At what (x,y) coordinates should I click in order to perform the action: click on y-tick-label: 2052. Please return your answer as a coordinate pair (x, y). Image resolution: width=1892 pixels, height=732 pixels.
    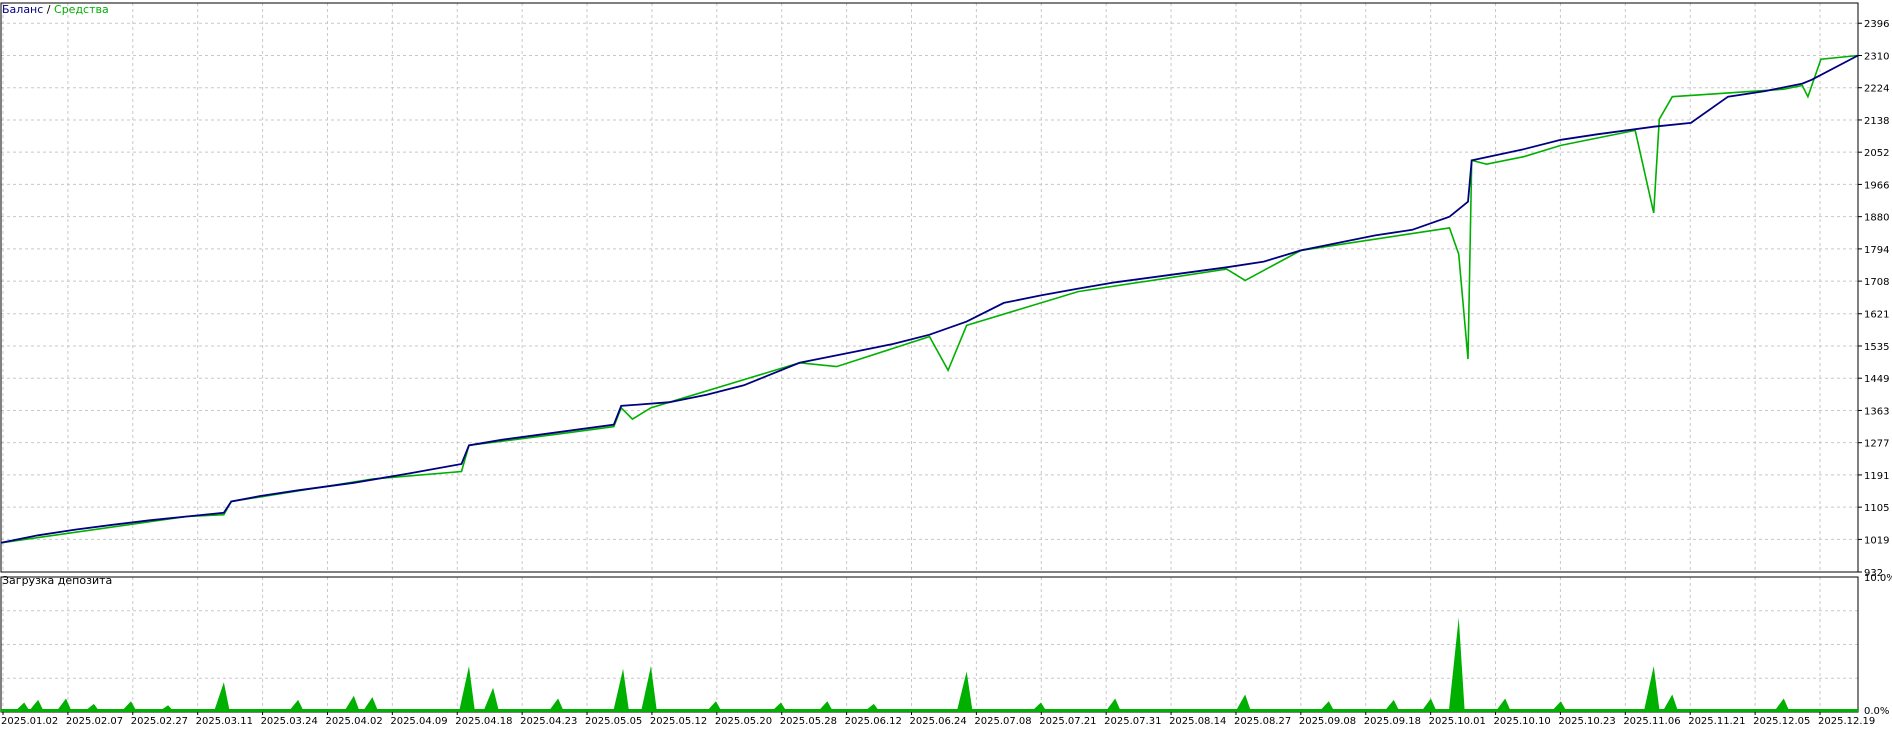
    Looking at the image, I should click on (1876, 153).